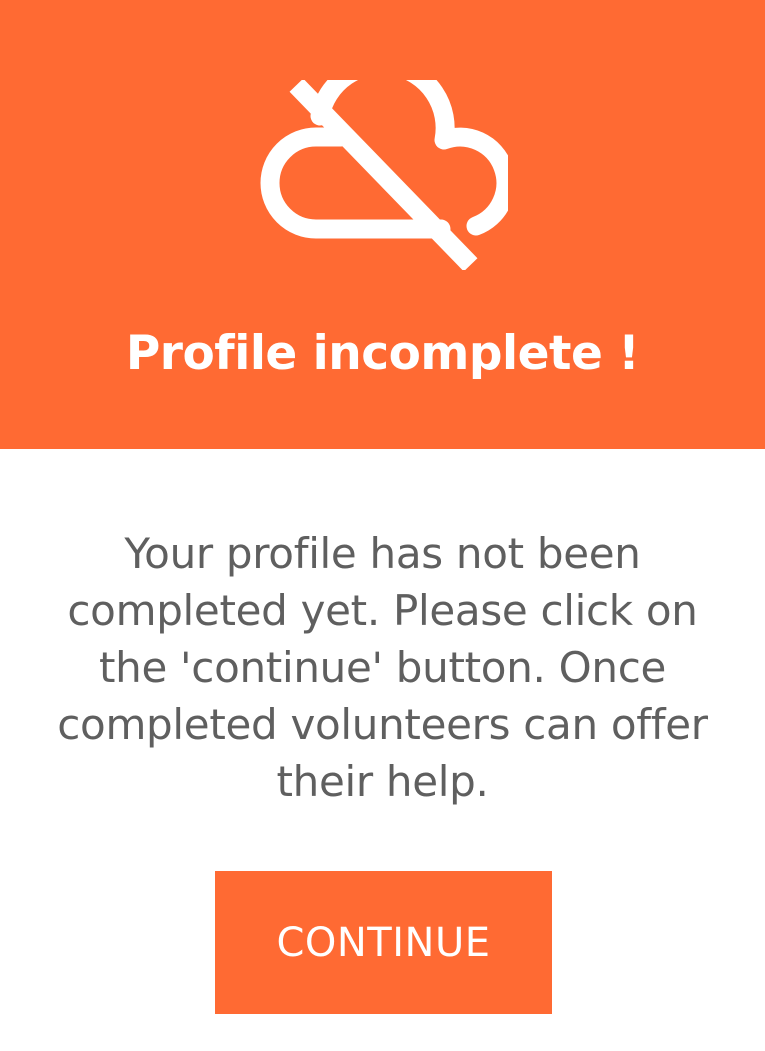  I want to click on continue-button: CONTINUE, so click(383, 942).